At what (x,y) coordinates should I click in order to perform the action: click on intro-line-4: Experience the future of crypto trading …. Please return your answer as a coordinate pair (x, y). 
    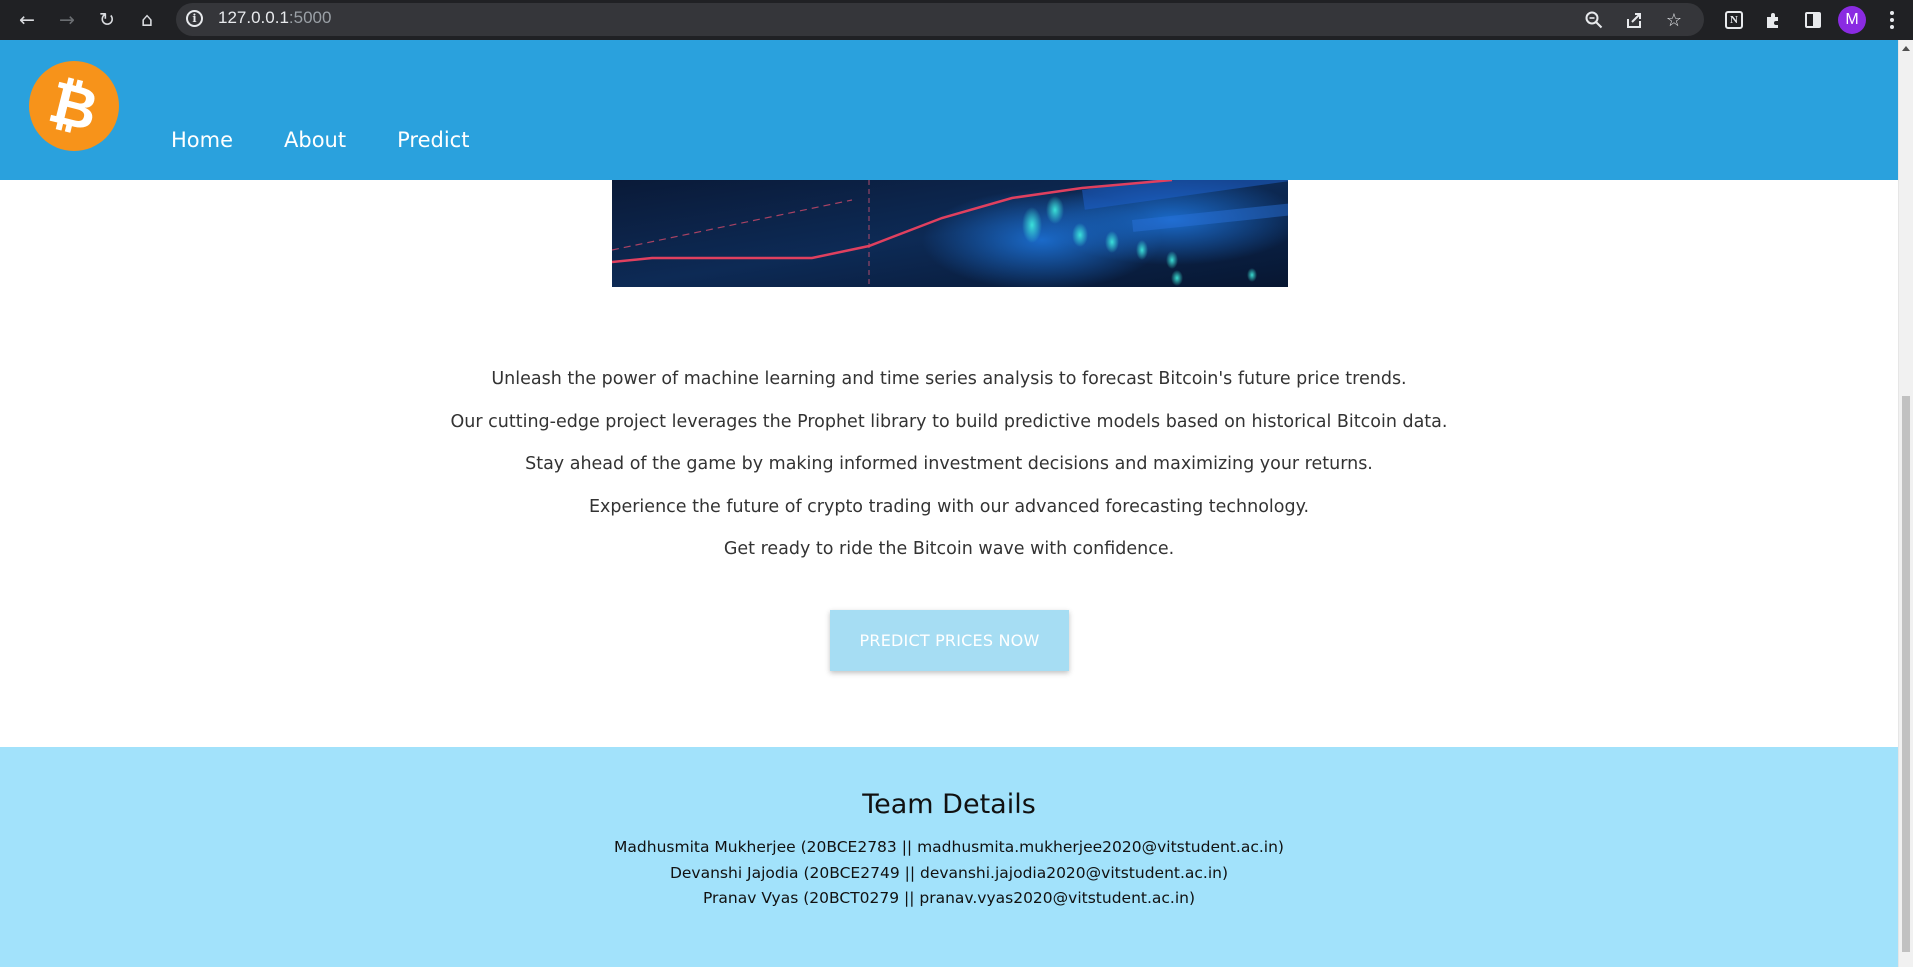
    Looking at the image, I should click on (949, 506).